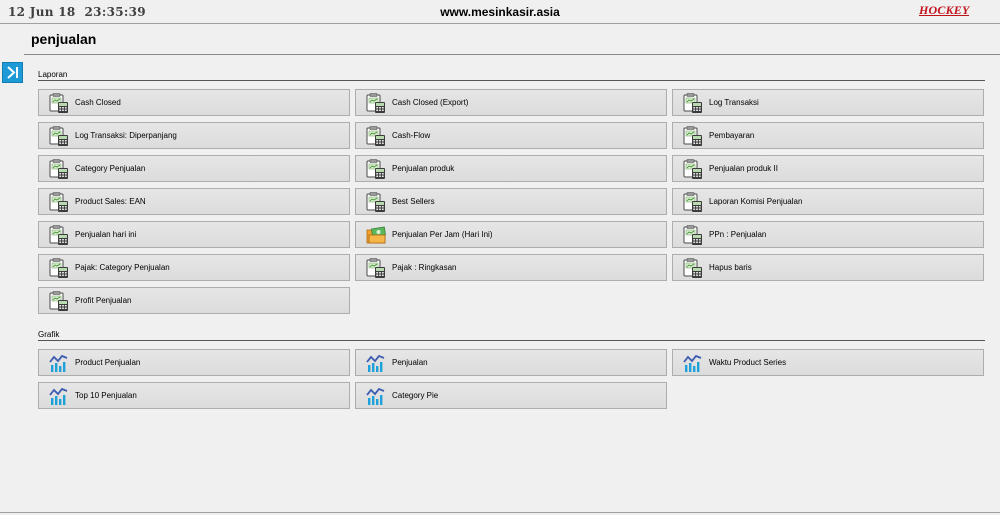 The width and height of the screenshot is (1000, 515). Describe the element at coordinates (49, 334) in the screenshot. I see `section-label-grafik: Grafik` at that location.